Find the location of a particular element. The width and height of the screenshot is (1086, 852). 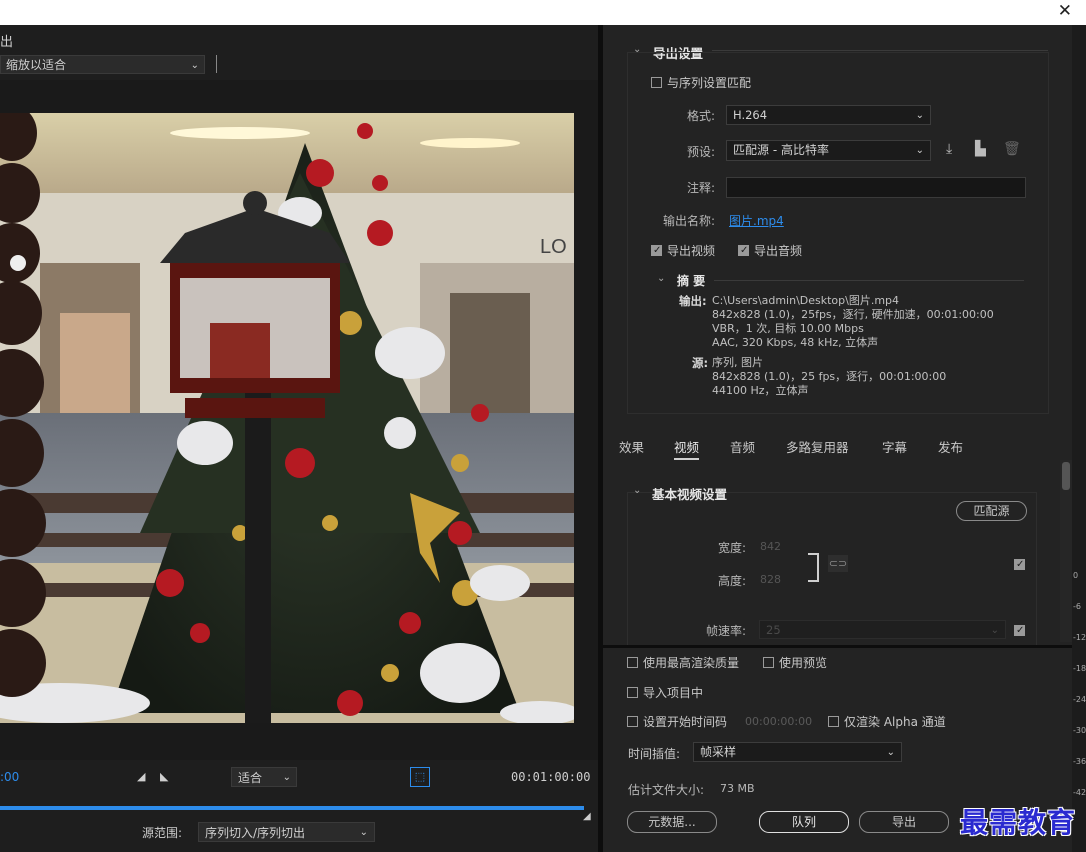

output-name-label: 输出名称: is located at coordinates (688, 221).